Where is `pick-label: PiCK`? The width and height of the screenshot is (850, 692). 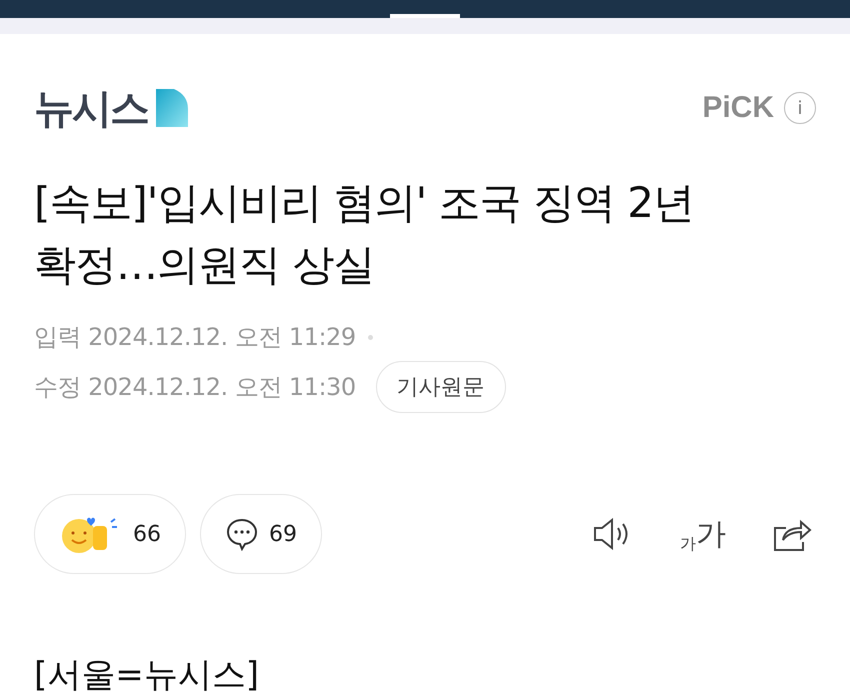 pick-label: PiCK is located at coordinates (738, 108).